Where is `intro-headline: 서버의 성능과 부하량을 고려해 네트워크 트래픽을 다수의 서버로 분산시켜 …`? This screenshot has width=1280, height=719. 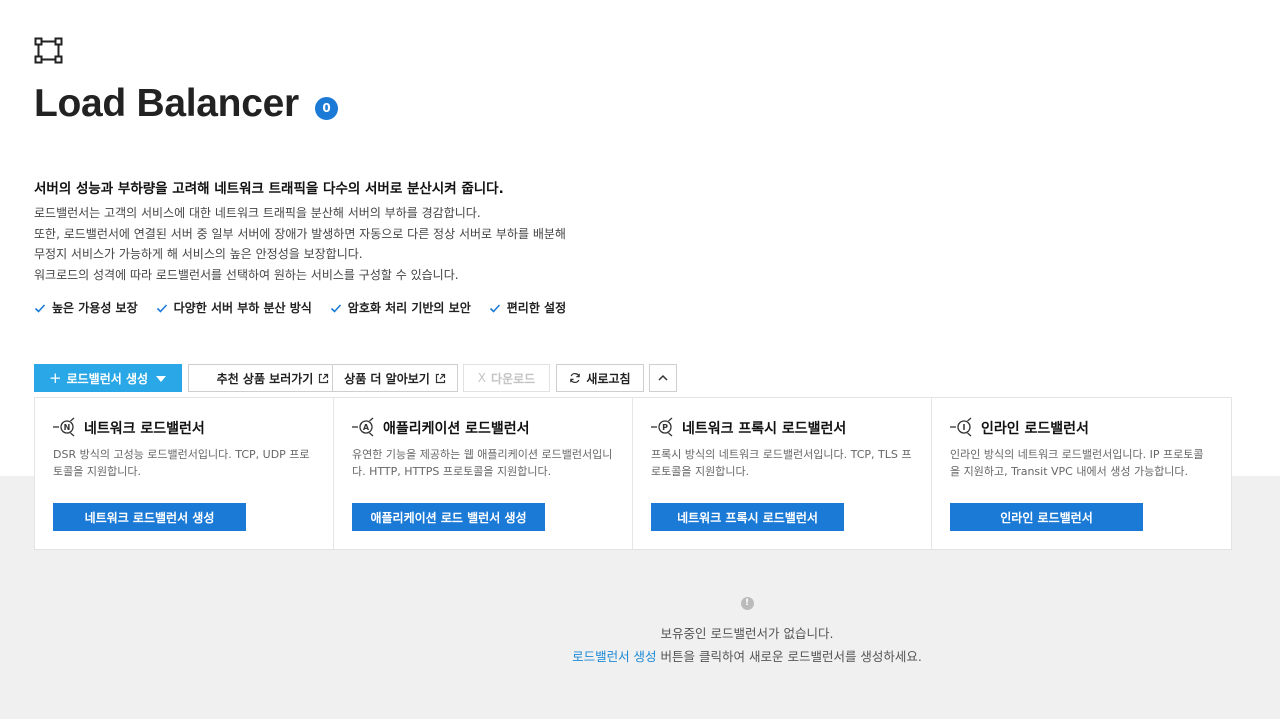 intro-headline: 서버의 성능과 부하량을 고려해 네트워크 트래픽을 다수의 서버로 분산시켜 … is located at coordinates (269, 189).